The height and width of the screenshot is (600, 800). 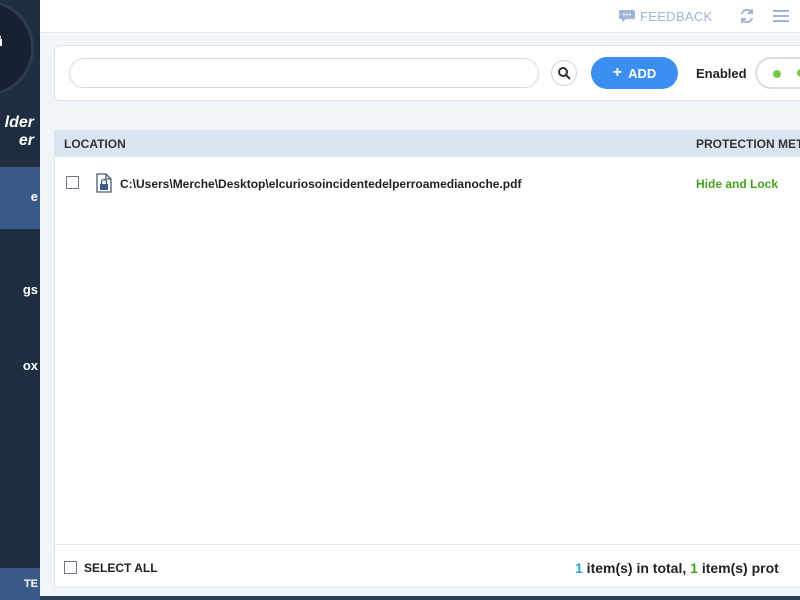 What do you see at coordinates (104, 183) in the screenshot?
I see `locked-file-icon` at bounding box center [104, 183].